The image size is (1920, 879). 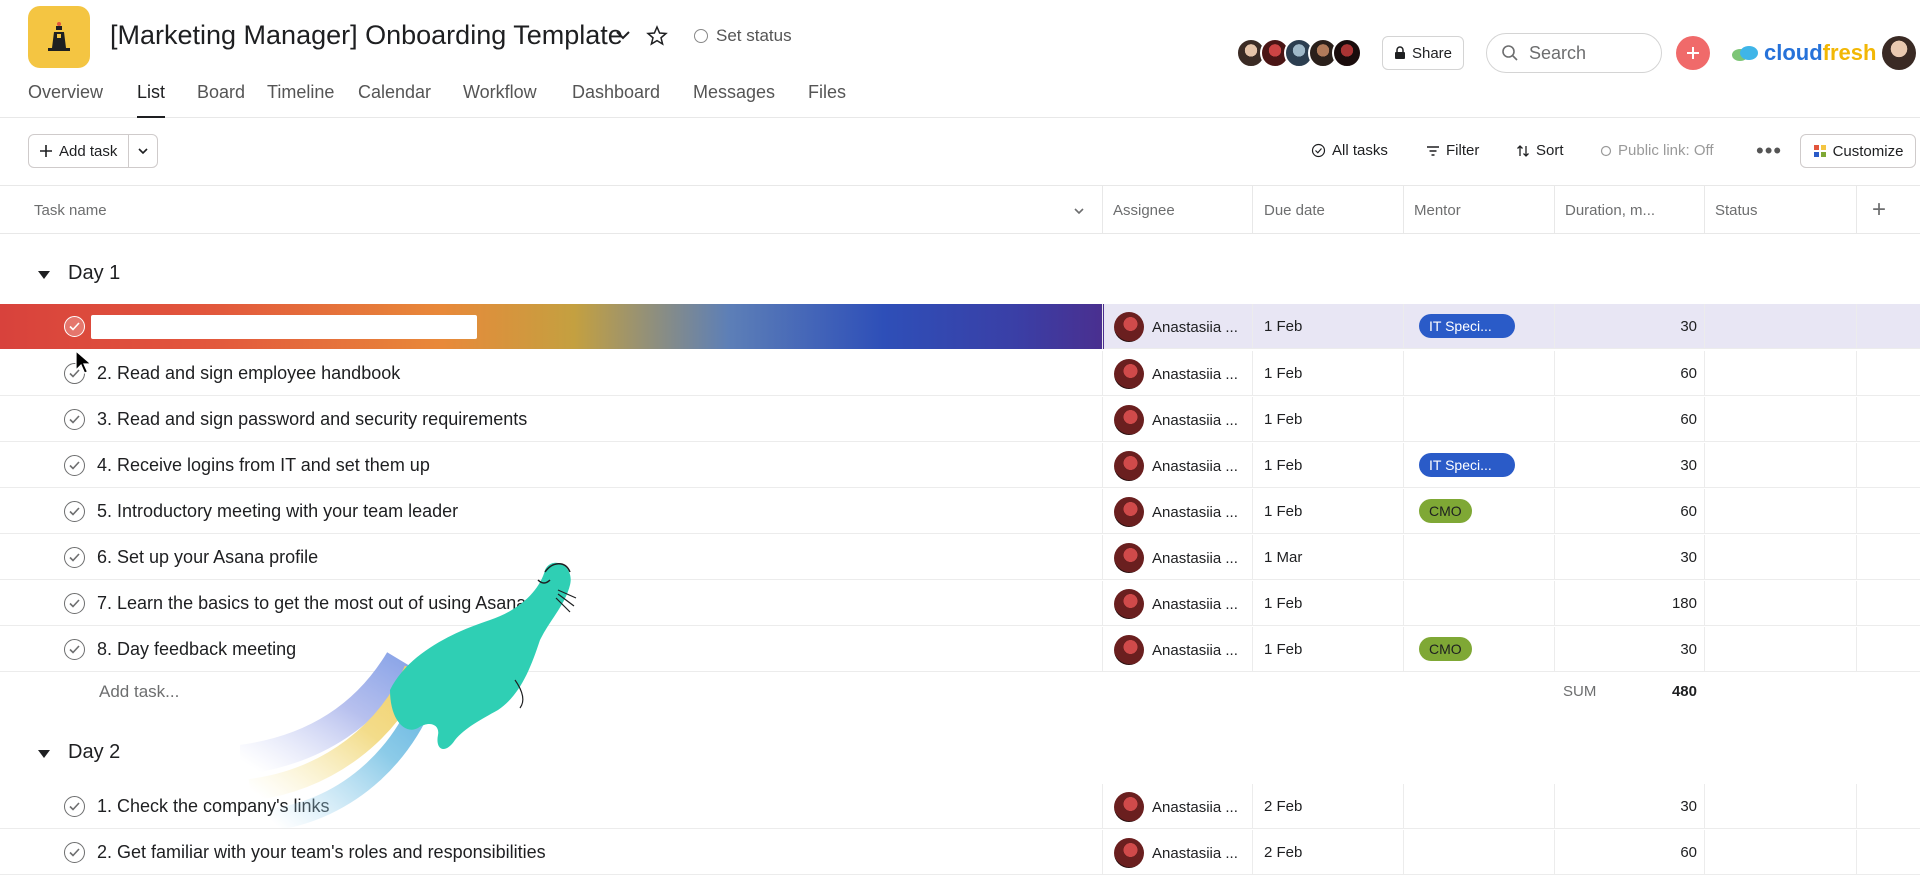 What do you see at coordinates (1657, 150) in the screenshot?
I see `public-link-button: Public link: Off` at bounding box center [1657, 150].